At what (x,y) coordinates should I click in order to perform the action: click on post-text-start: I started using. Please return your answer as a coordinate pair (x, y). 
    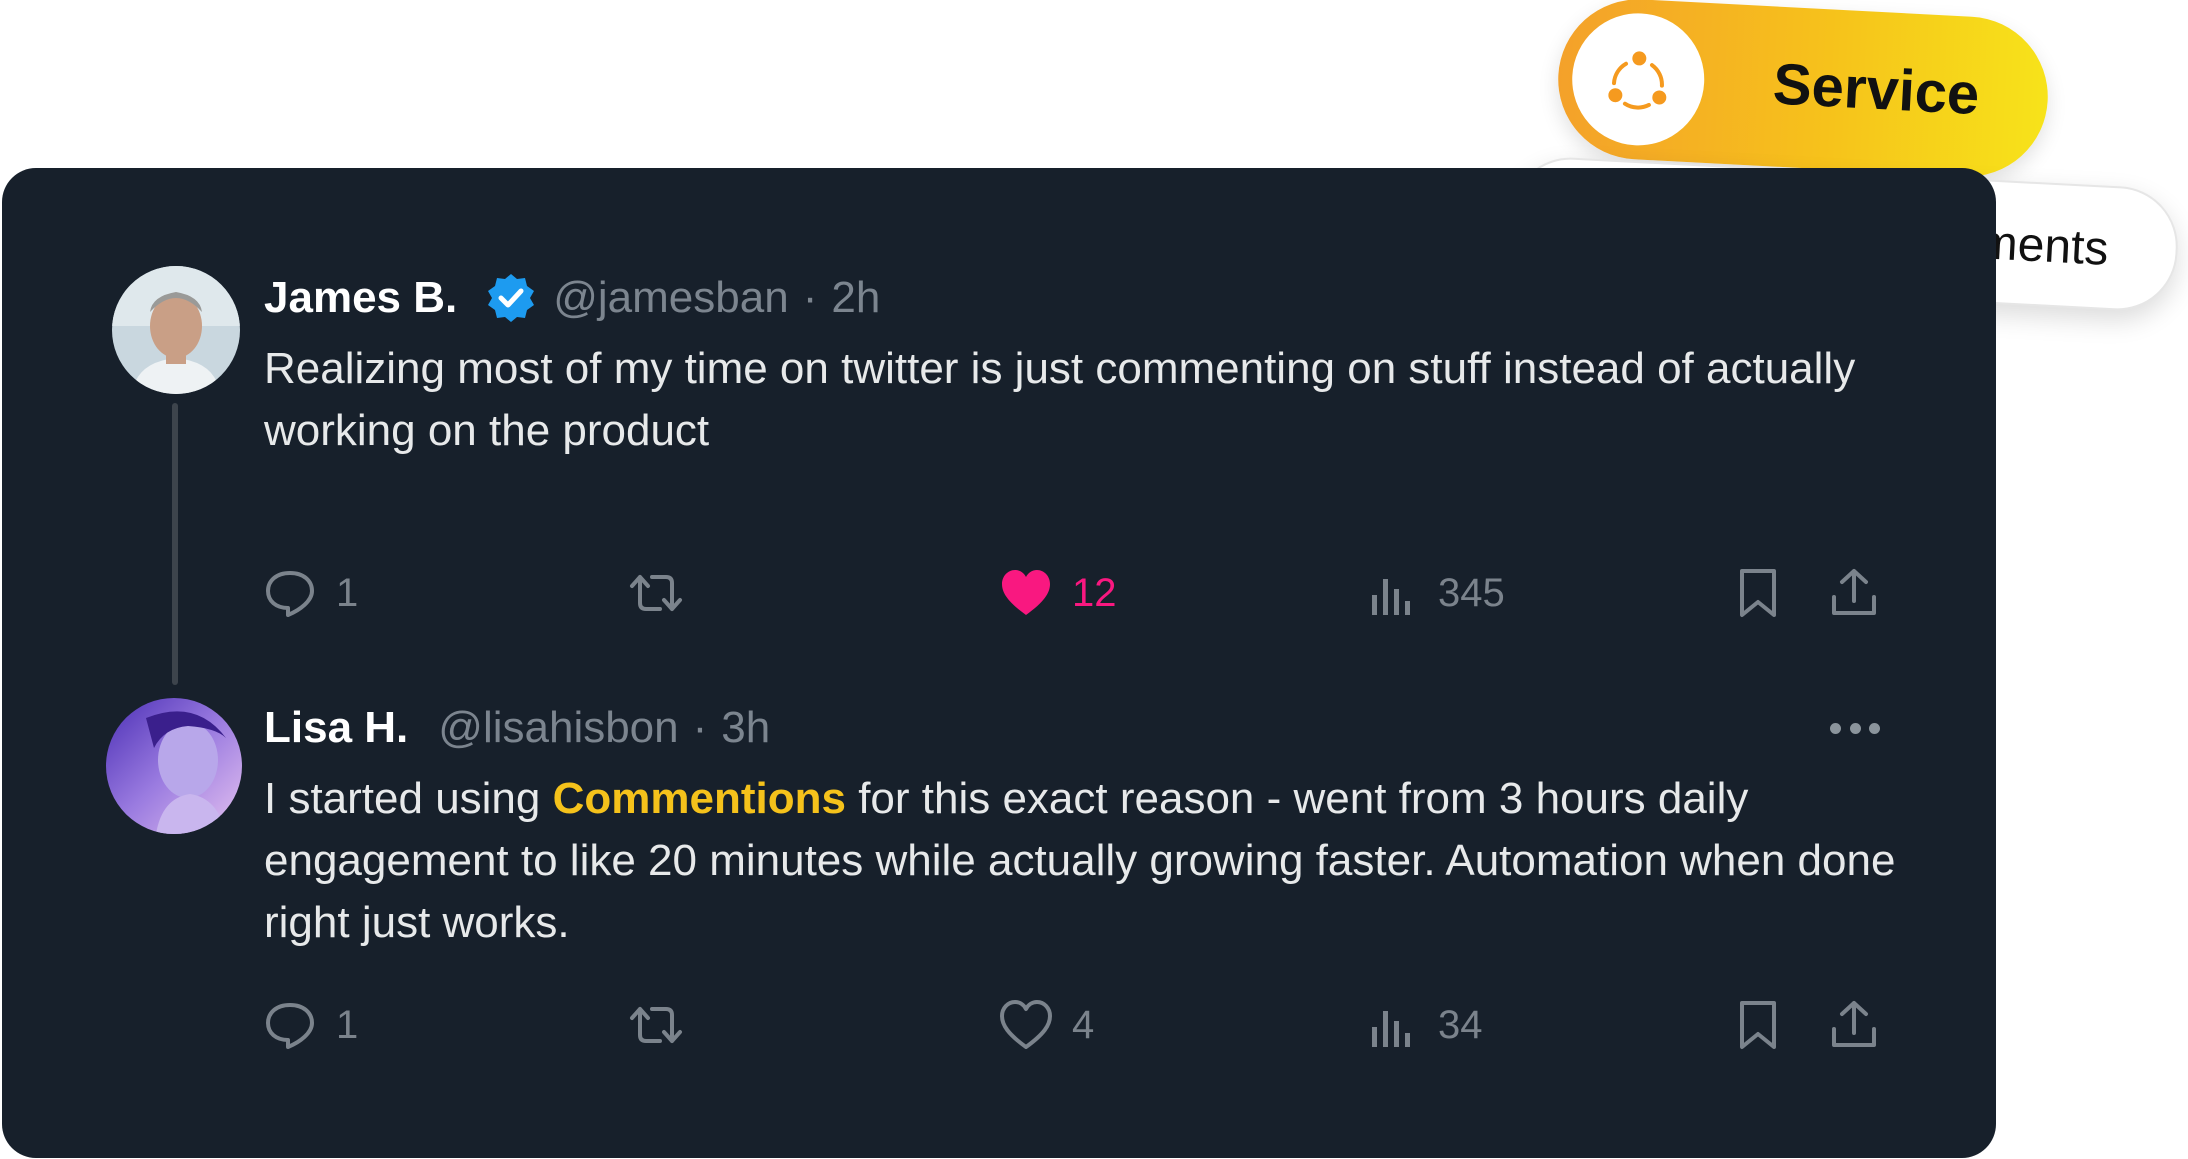
    Looking at the image, I should click on (408, 798).